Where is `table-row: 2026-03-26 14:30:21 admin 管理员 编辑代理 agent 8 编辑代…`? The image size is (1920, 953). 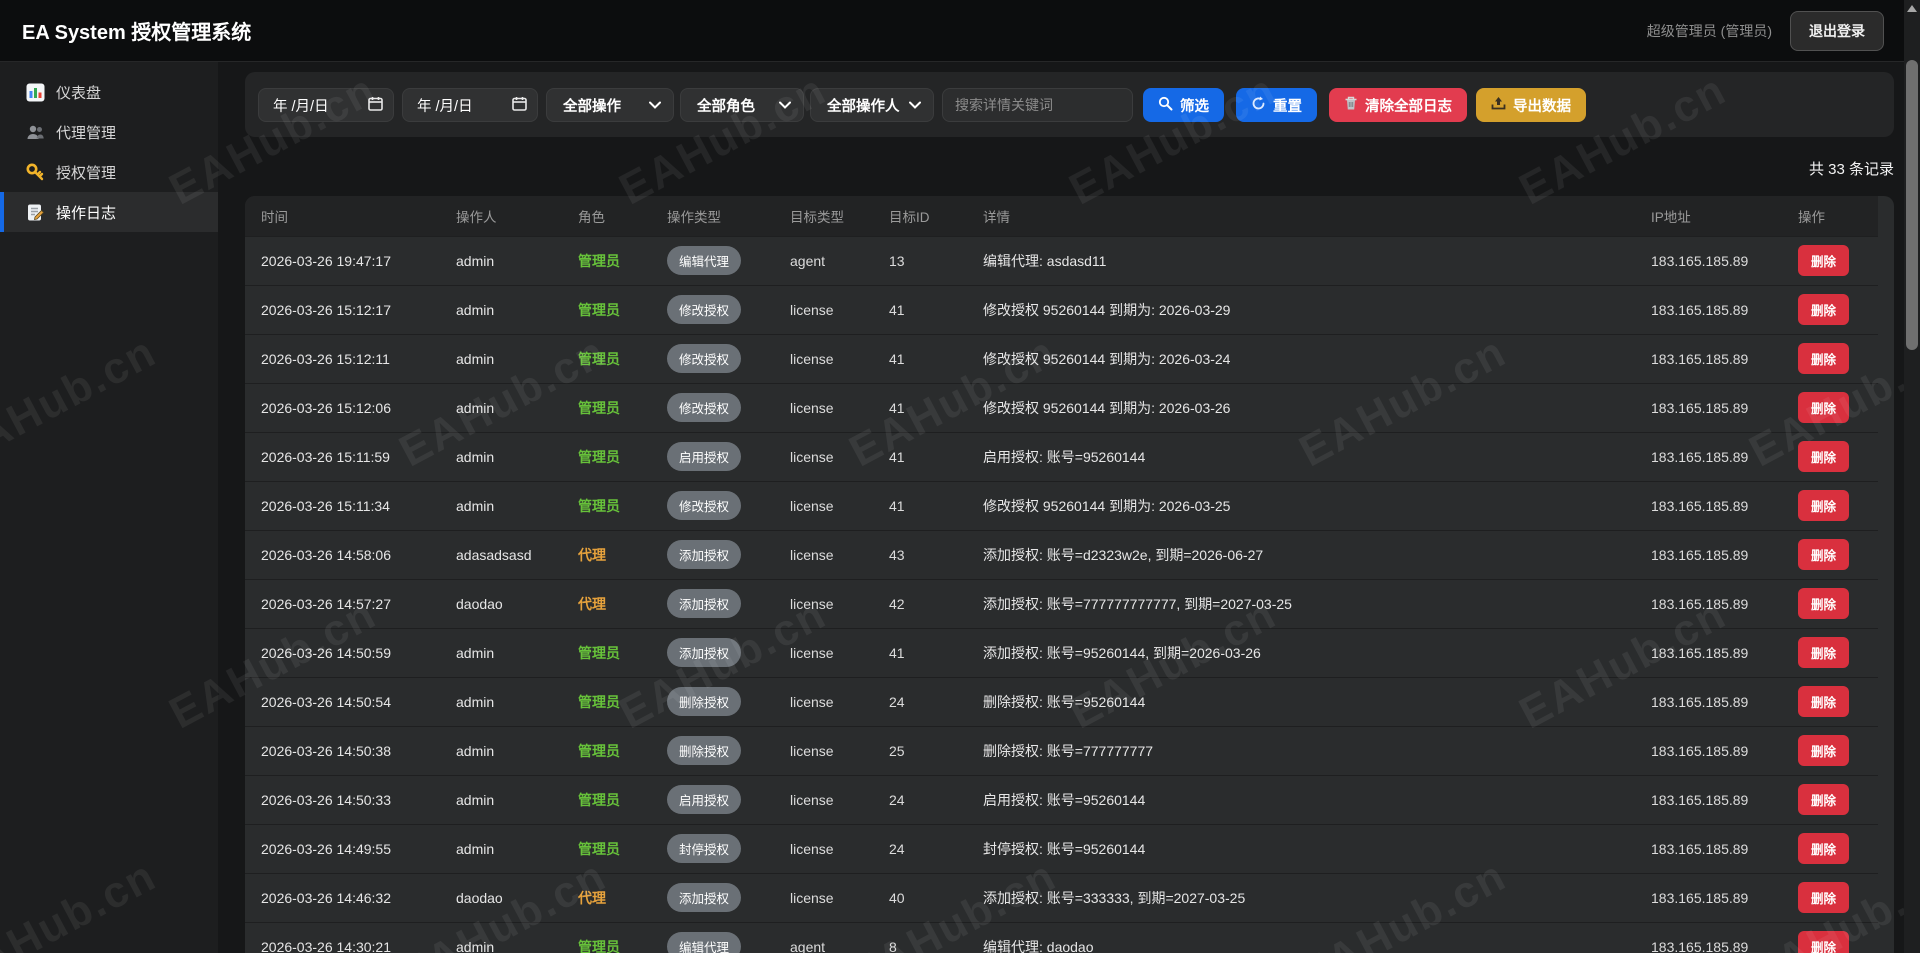 table-row: 2026-03-26 14:30:21 admin 管理员 编辑代理 agent 8 编辑代… is located at coordinates (1061, 937).